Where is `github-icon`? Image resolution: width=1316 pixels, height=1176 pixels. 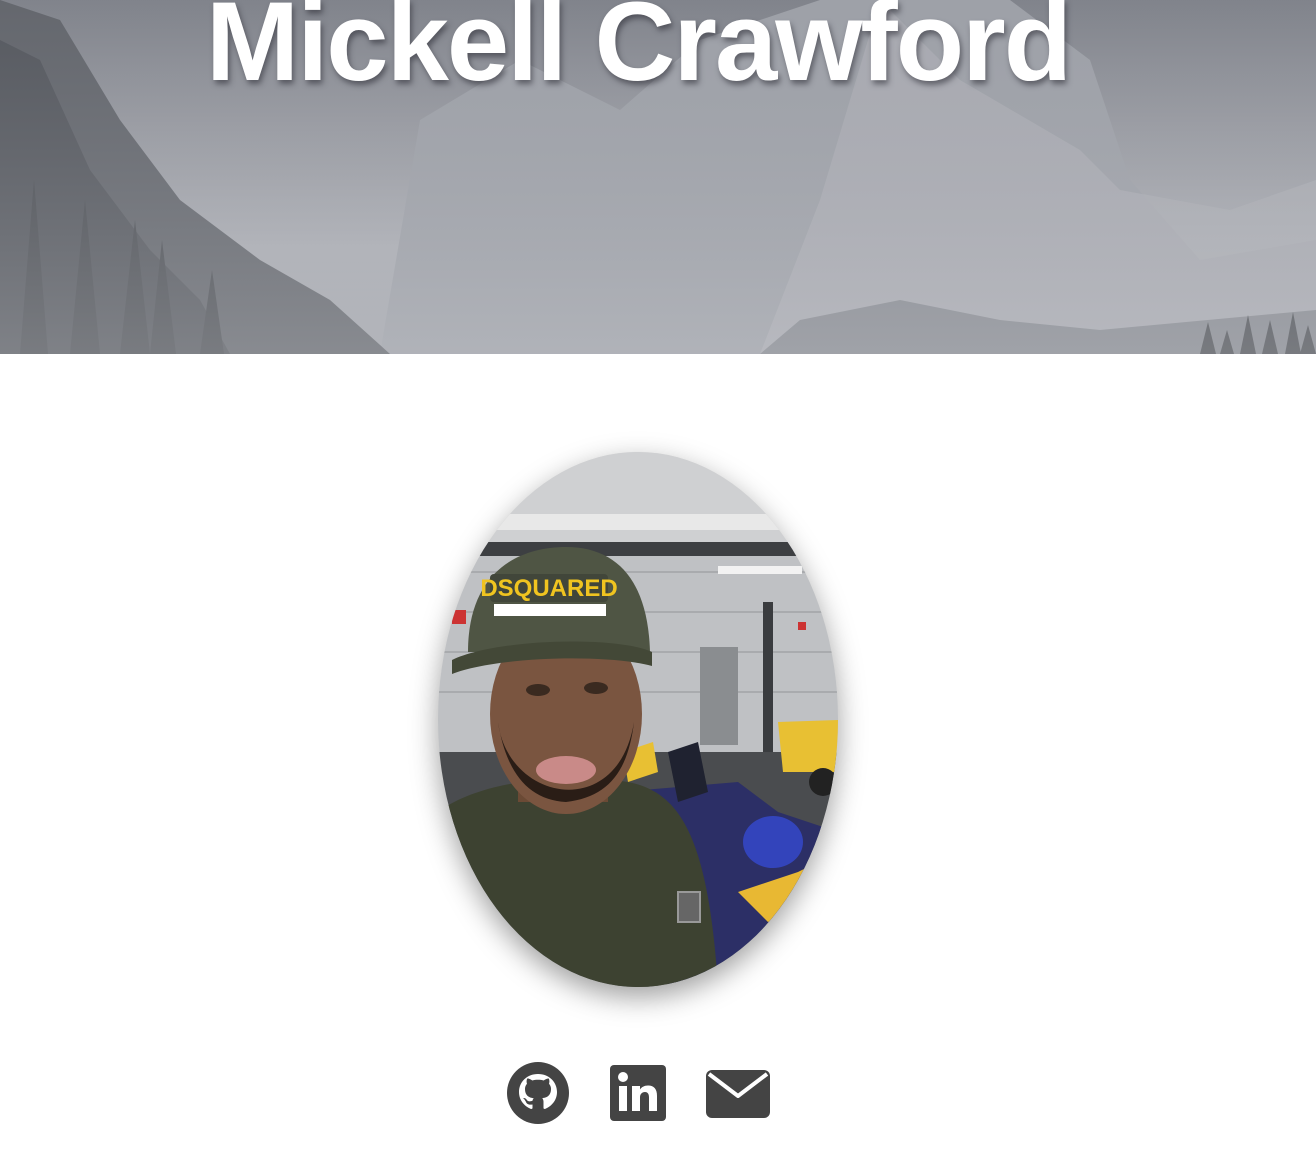
github-icon is located at coordinates (538, 1093).